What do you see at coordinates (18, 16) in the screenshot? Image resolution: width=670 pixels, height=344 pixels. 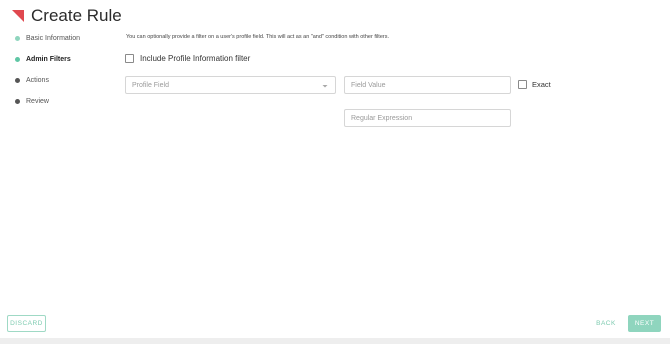 I see `red-triangle-logo-icon` at bounding box center [18, 16].